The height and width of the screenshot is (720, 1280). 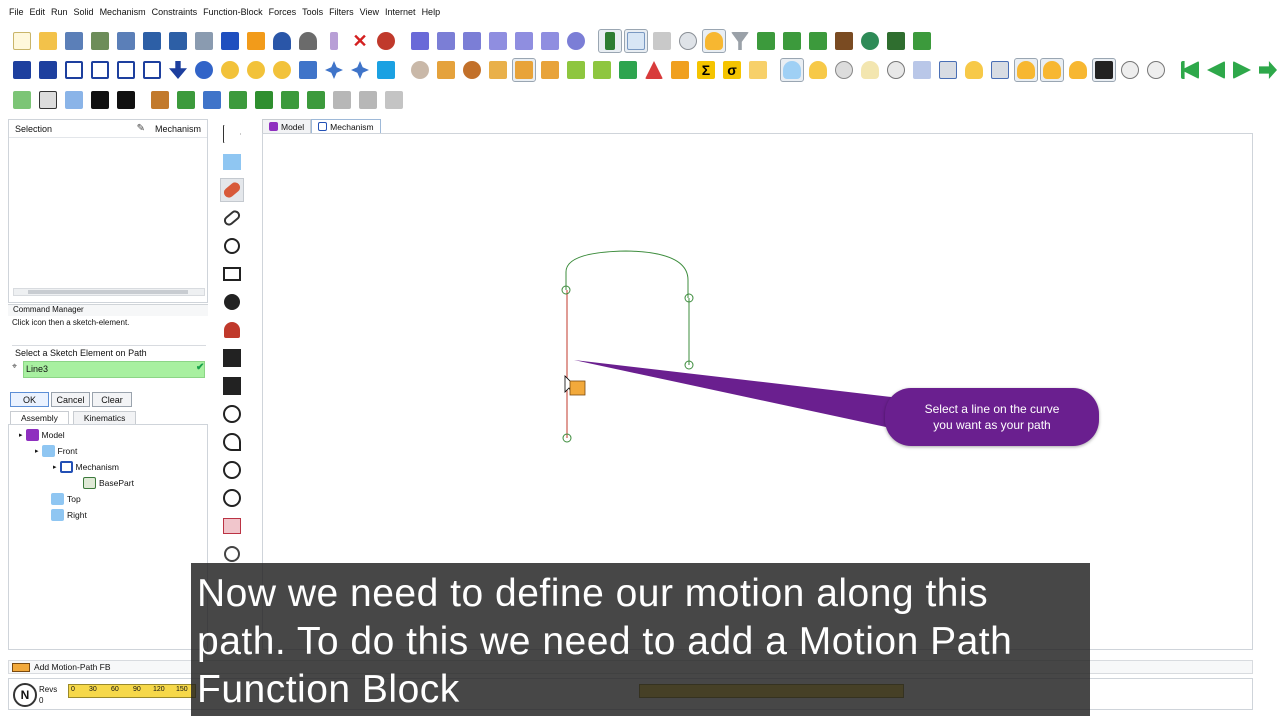 I want to click on revs-slider: 0 30 60 90 120 150, so click(x=132, y=691).